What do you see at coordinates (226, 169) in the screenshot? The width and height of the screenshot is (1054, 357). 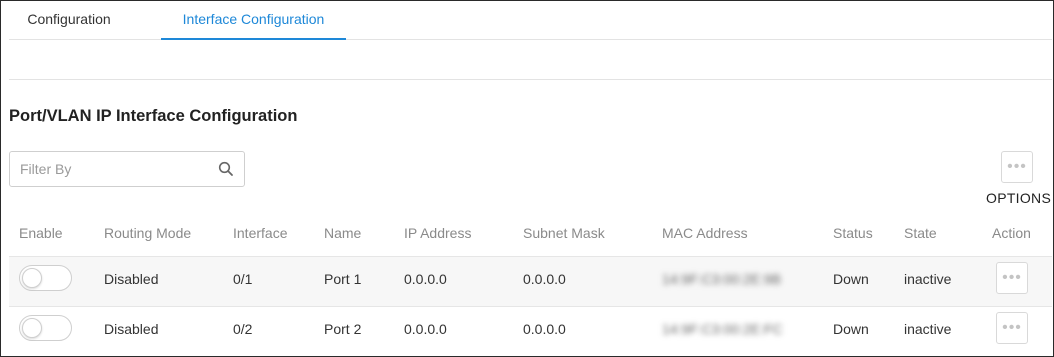 I see `search-icon` at bounding box center [226, 169].